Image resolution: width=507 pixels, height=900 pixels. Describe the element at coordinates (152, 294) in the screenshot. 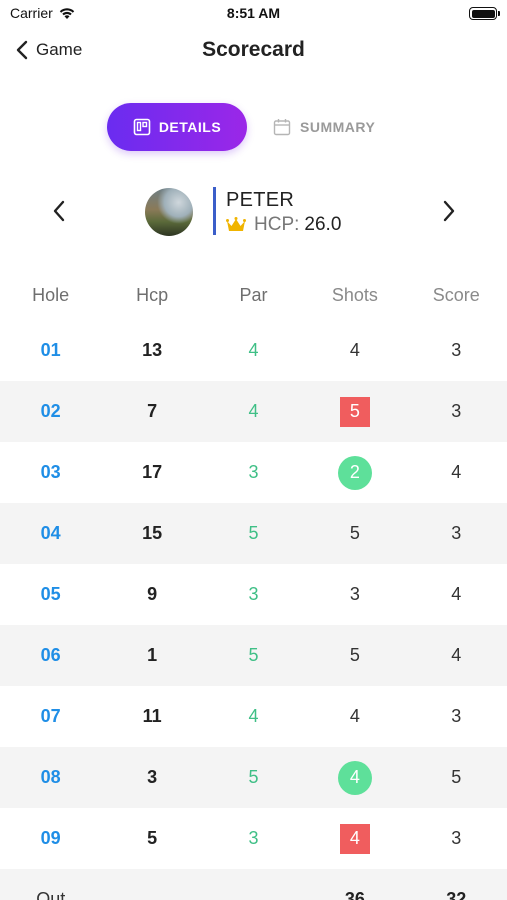

I see `header-hcp: Hcp` at that location.